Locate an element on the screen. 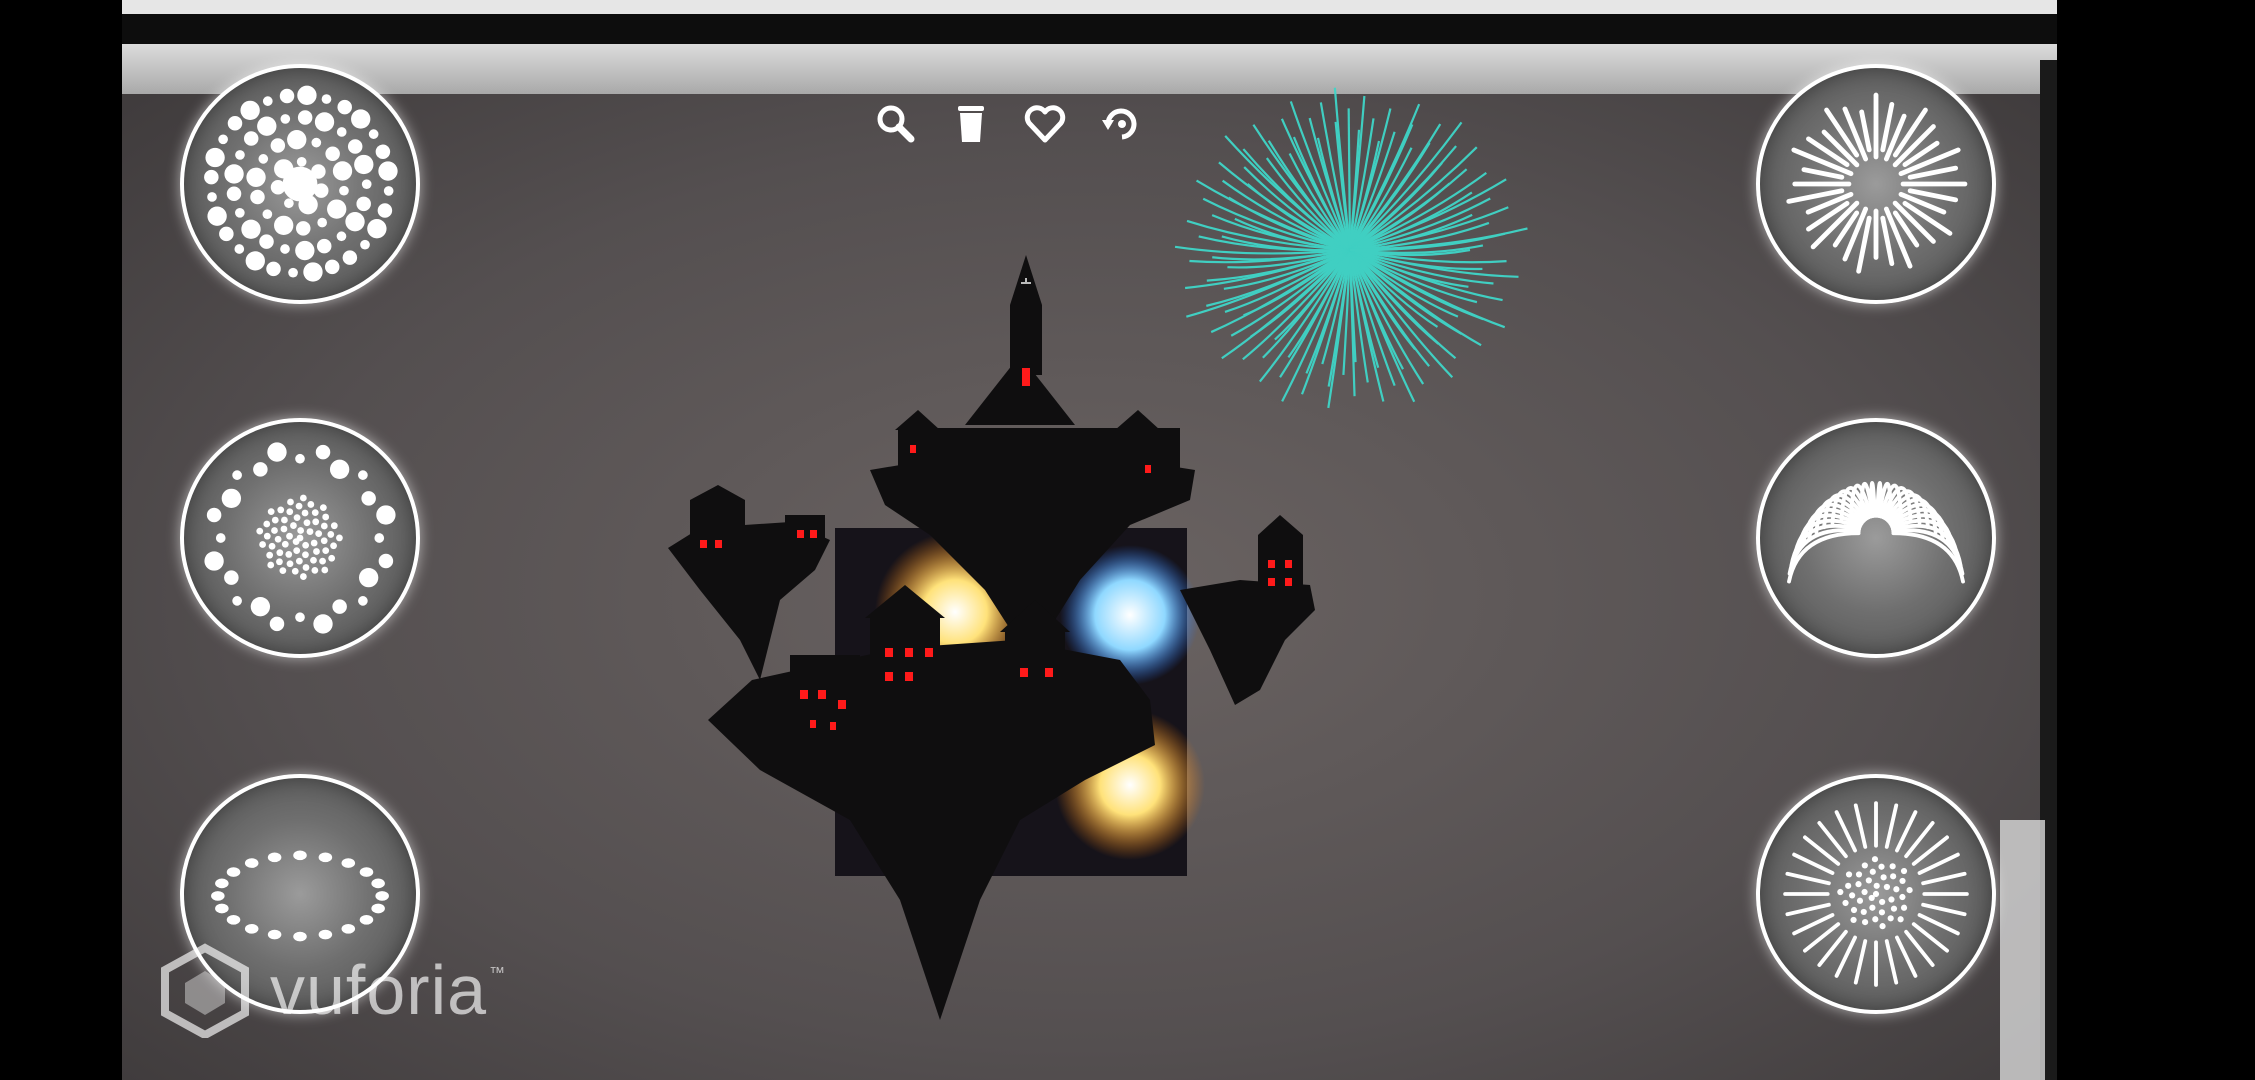 Image resolution: width=2255 pixels, height=1080 pixels. zoom-button is located at coordinates (895, 123).